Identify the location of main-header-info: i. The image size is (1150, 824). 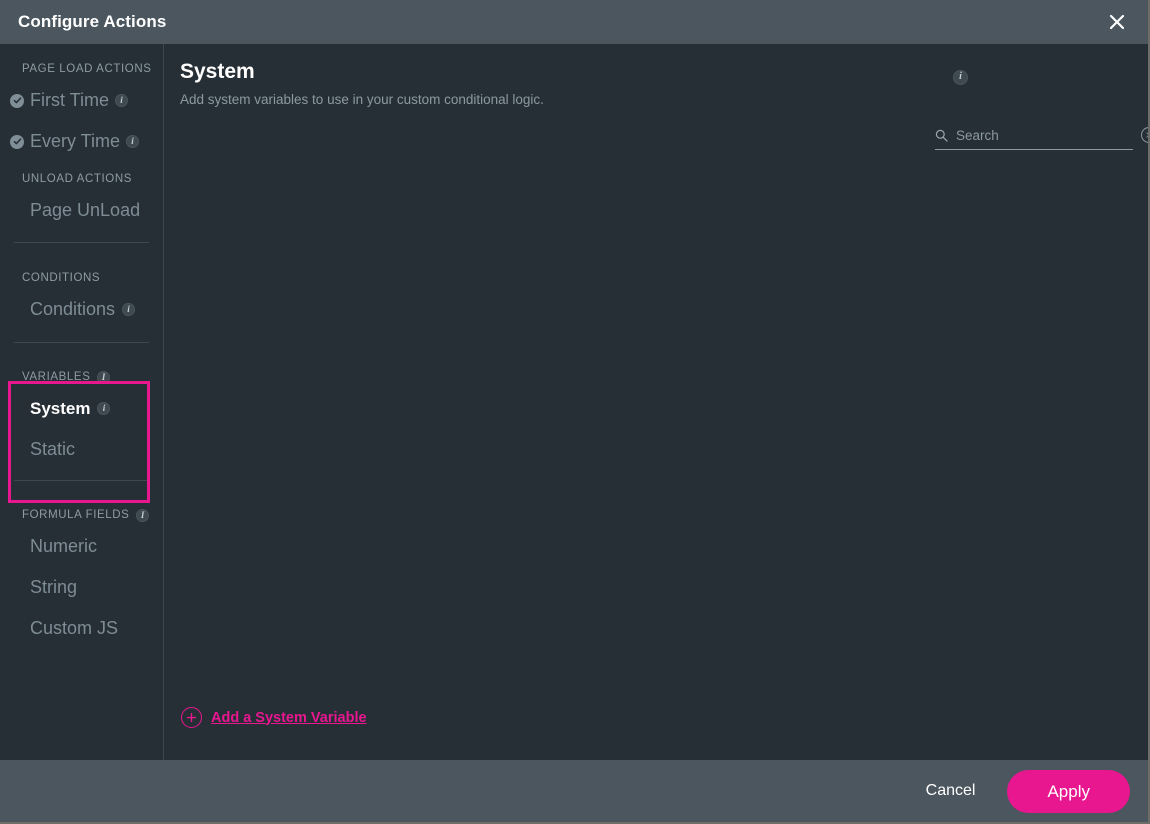
(960, 75).